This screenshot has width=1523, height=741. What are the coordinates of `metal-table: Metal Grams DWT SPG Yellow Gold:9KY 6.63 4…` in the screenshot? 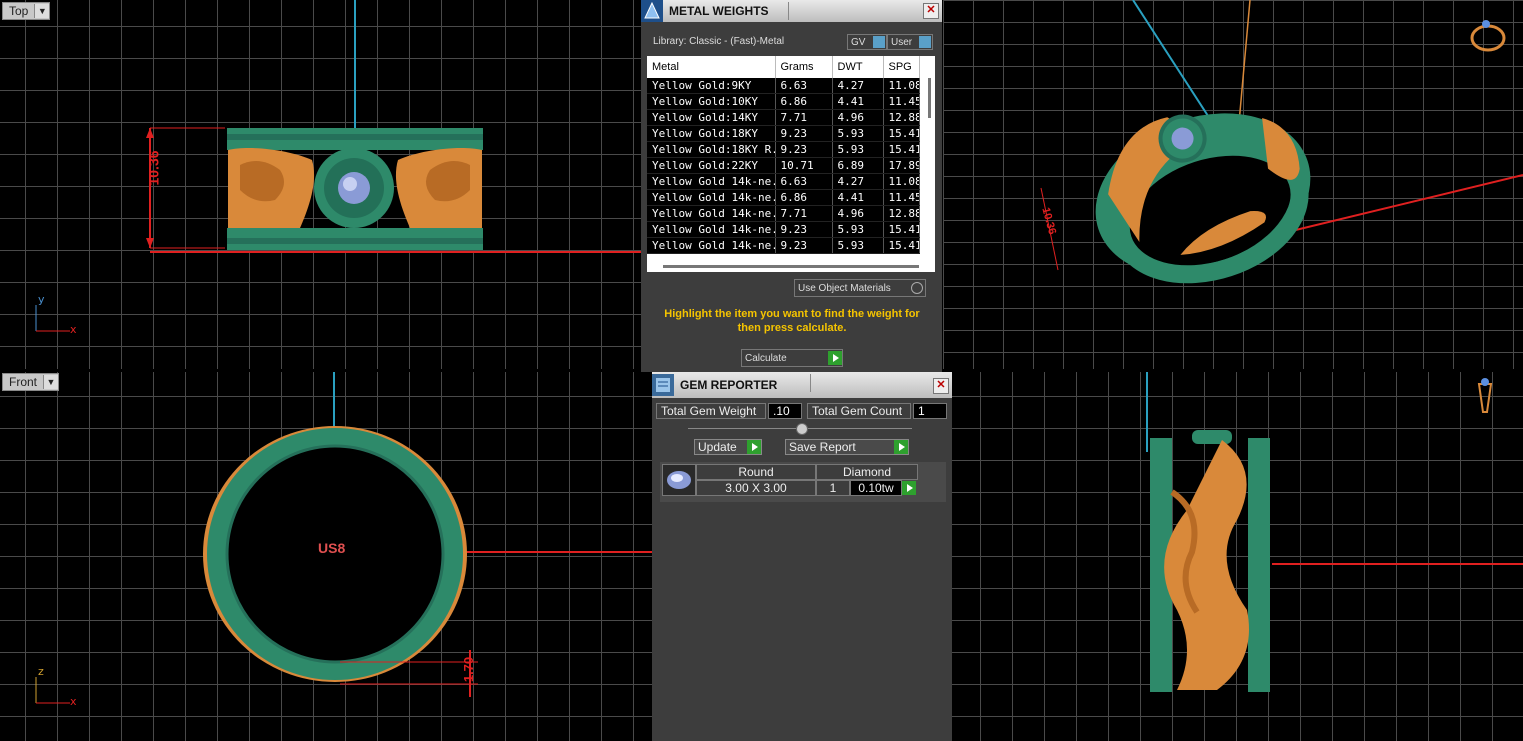 It's located at (783, 155).